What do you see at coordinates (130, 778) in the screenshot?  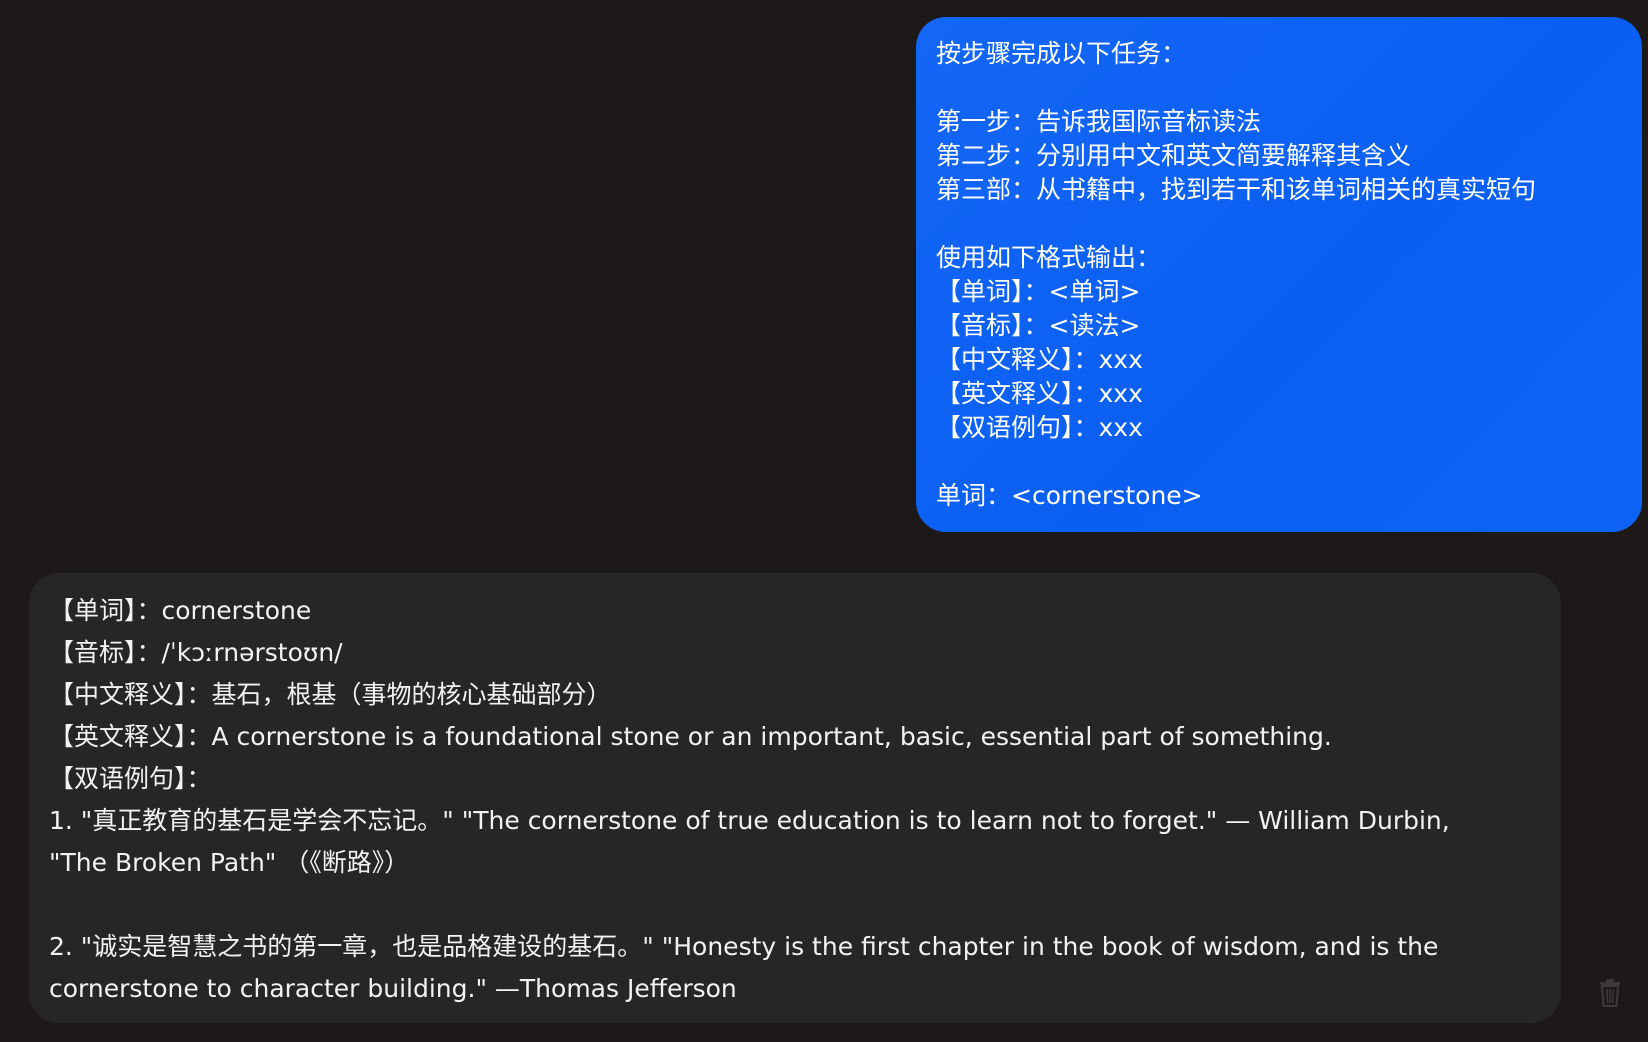 I see `examples-label: 【双语例句】：` at bounding box center [130, 778].